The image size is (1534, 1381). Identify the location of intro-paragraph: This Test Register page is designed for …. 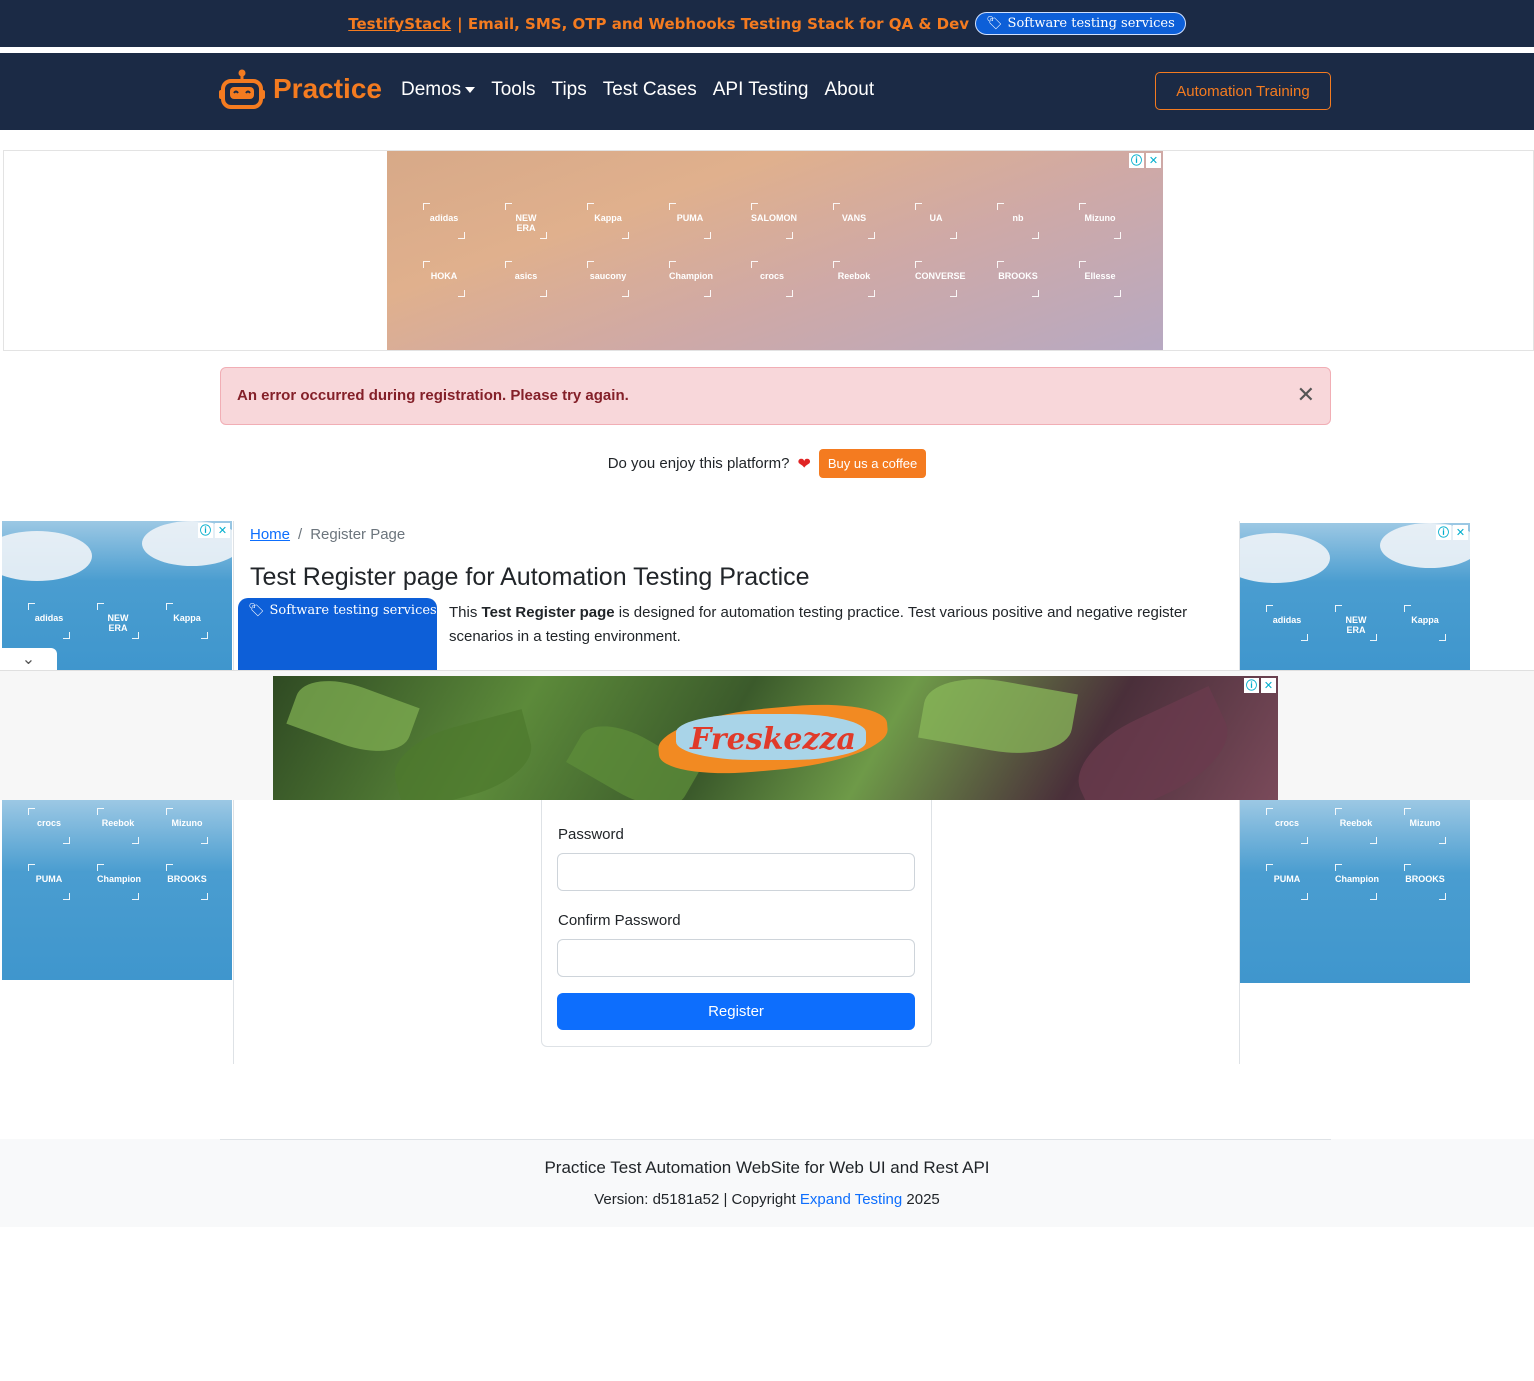
(829, 625).